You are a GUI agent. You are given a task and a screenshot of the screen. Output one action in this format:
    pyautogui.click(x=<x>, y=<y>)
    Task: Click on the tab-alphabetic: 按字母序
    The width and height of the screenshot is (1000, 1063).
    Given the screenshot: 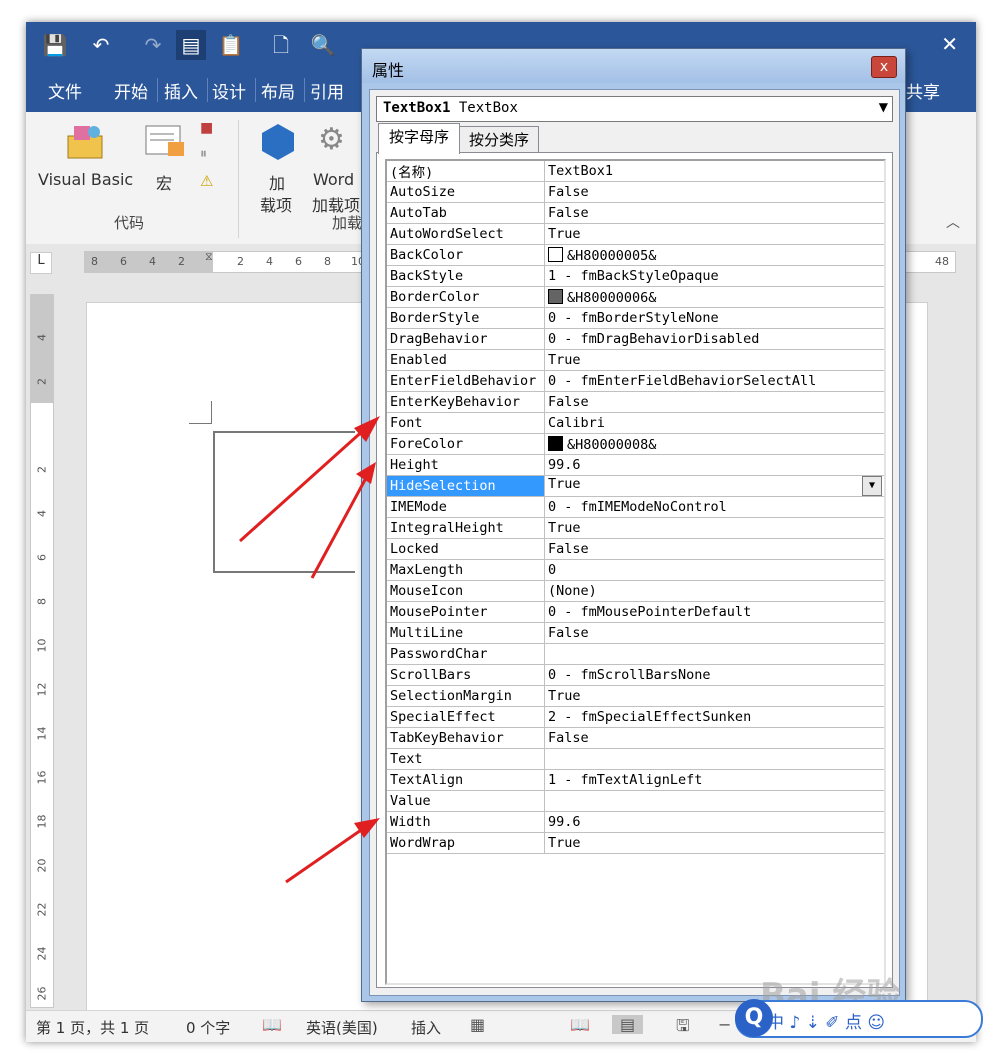 What is the action you would take?
    pyautogui.click(x=419, y=138)
    